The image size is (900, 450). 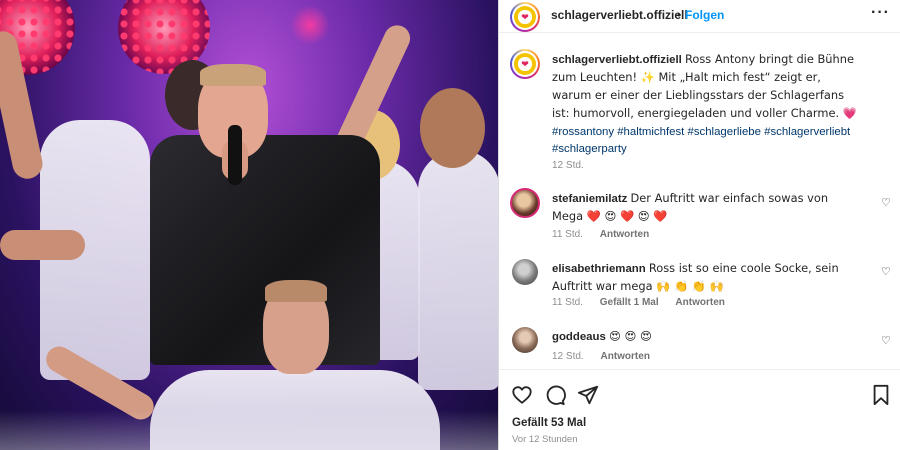 I want to click on caption-avatar: ❤, so click(x=525, y=64).